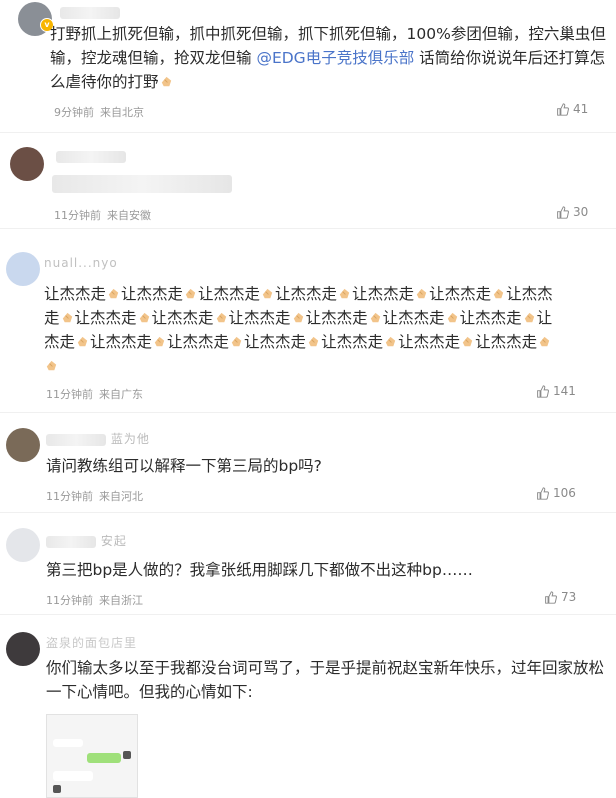  I want to click on timestamp: 9分钟前, so click(74, 112).